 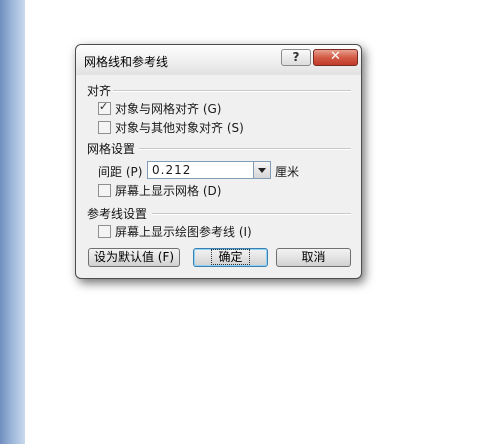 I want to click on set-default-label: 设为默认值 (F), so click(x=134, y=257).